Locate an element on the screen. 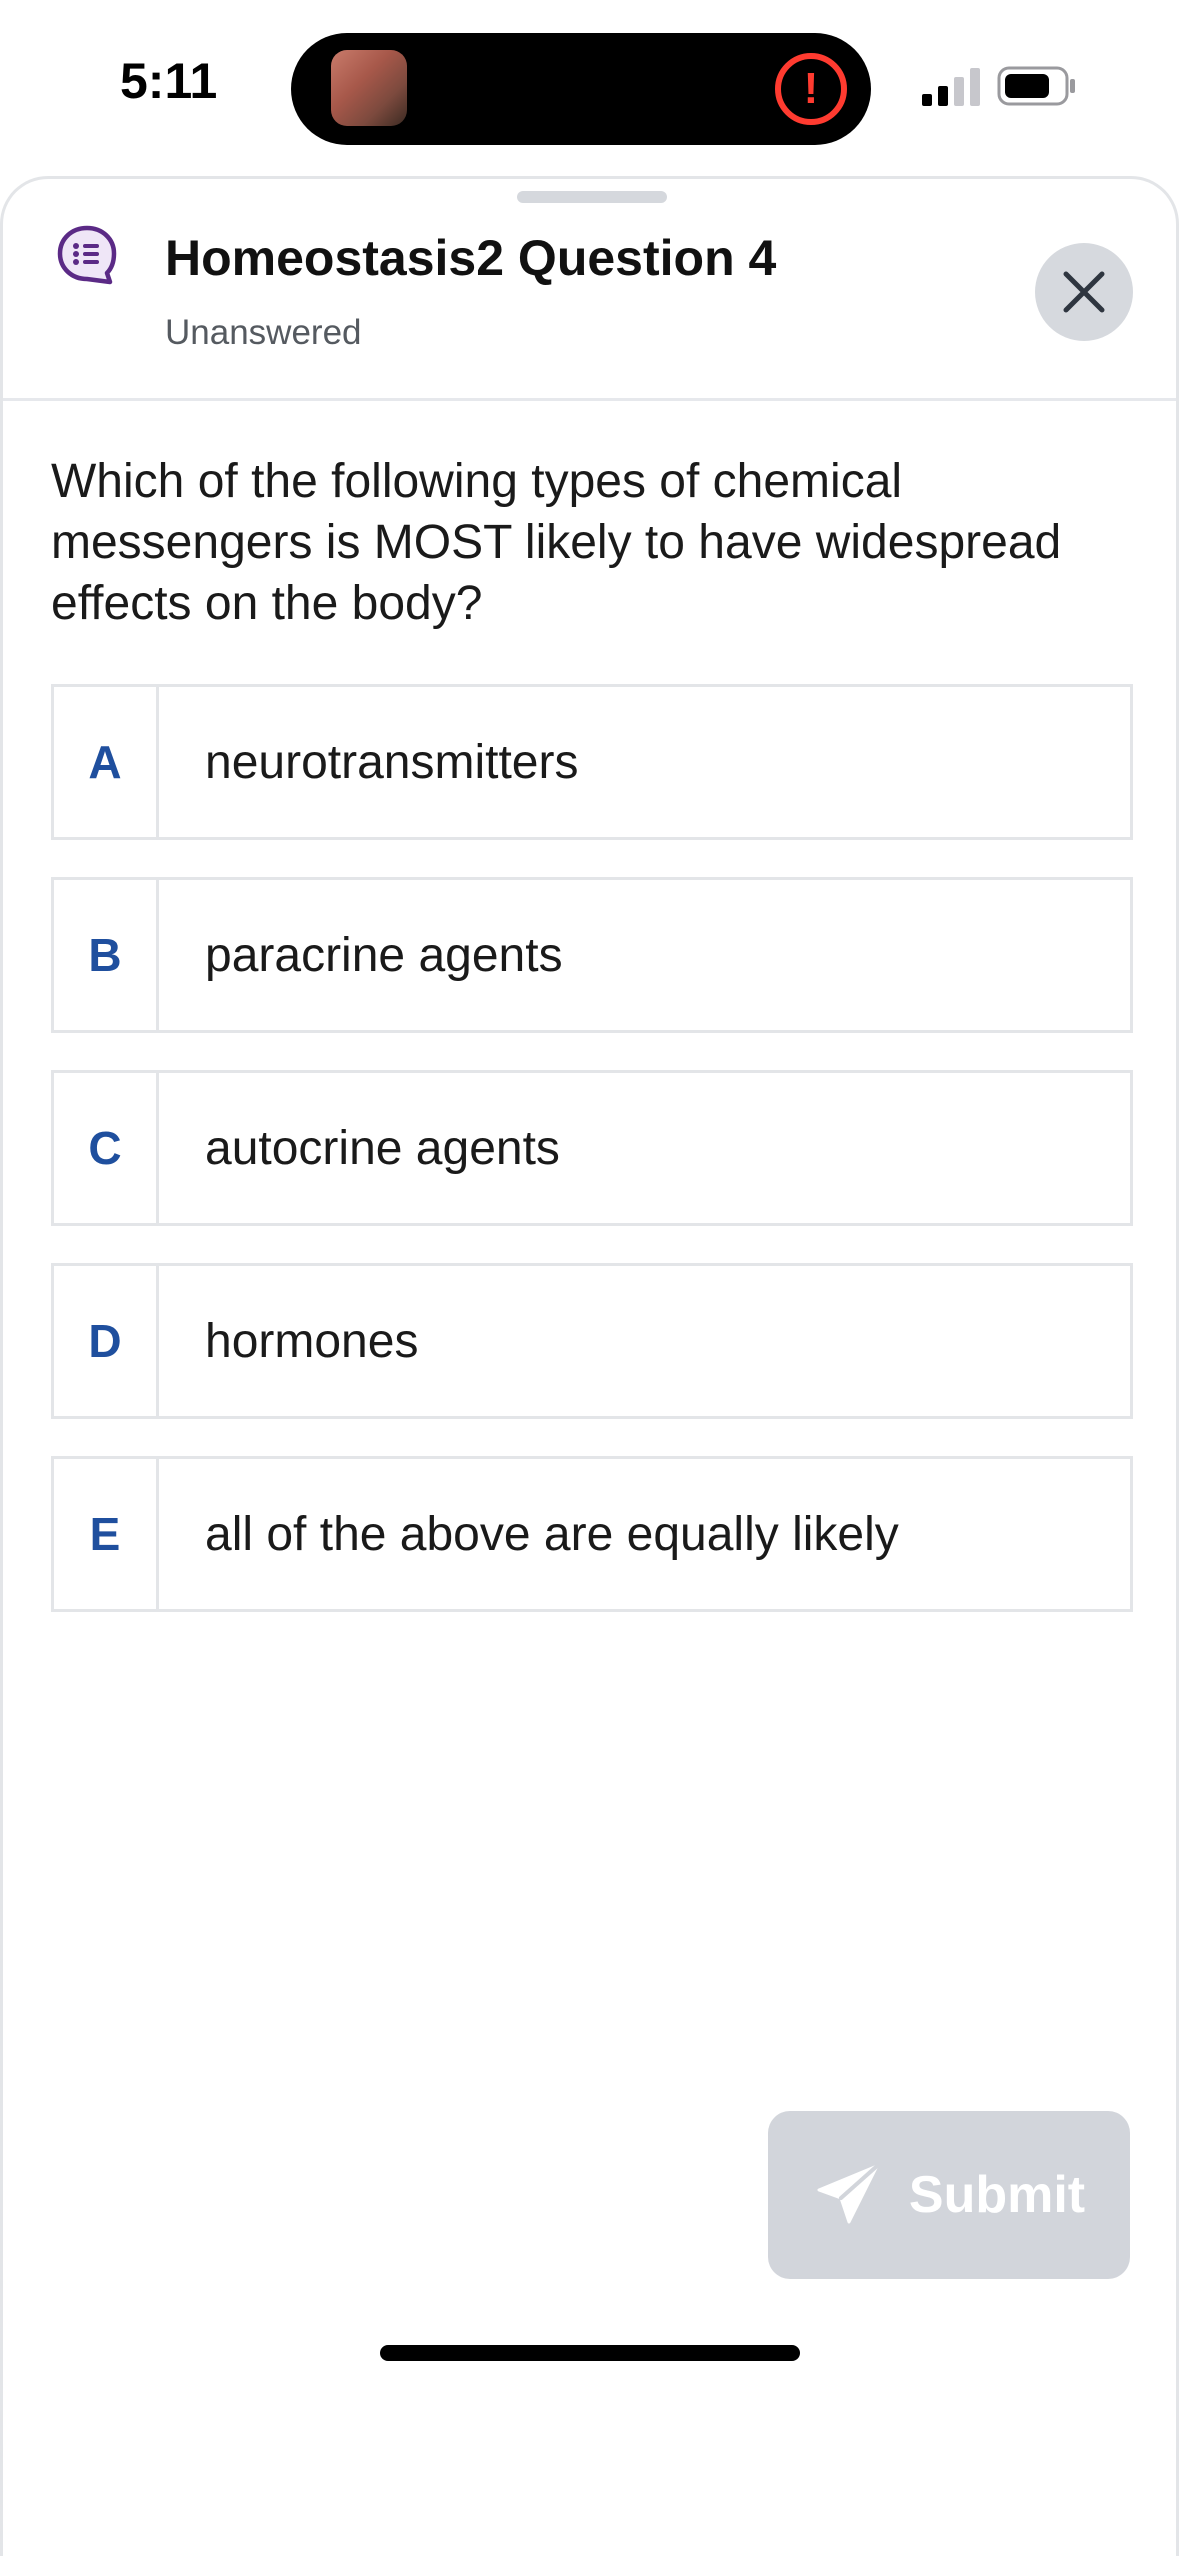 The height and width of the screenshot is (2556, 1179). option-b: B paracrine agents is located at coordinates (592, 955).